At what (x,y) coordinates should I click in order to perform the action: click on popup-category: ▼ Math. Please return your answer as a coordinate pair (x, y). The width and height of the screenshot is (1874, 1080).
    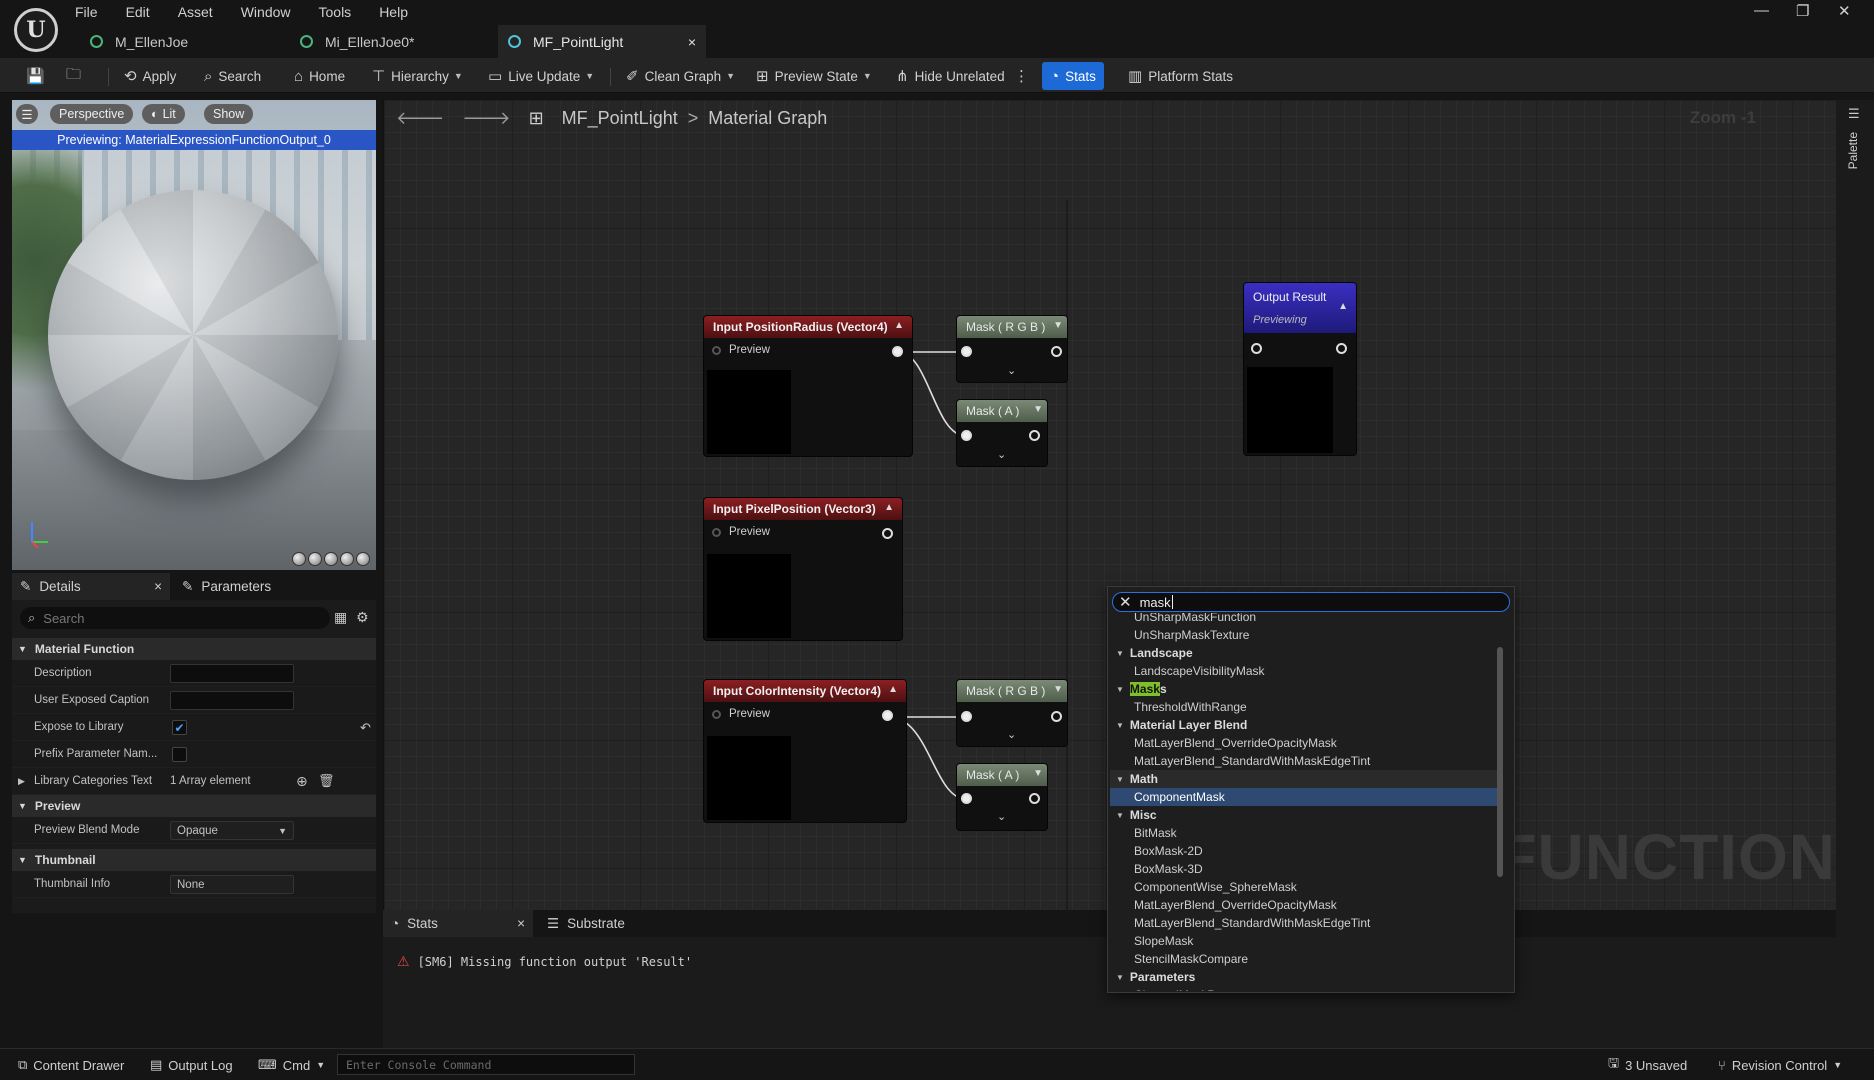
    Looking at the image, I should click on (1305, 779).